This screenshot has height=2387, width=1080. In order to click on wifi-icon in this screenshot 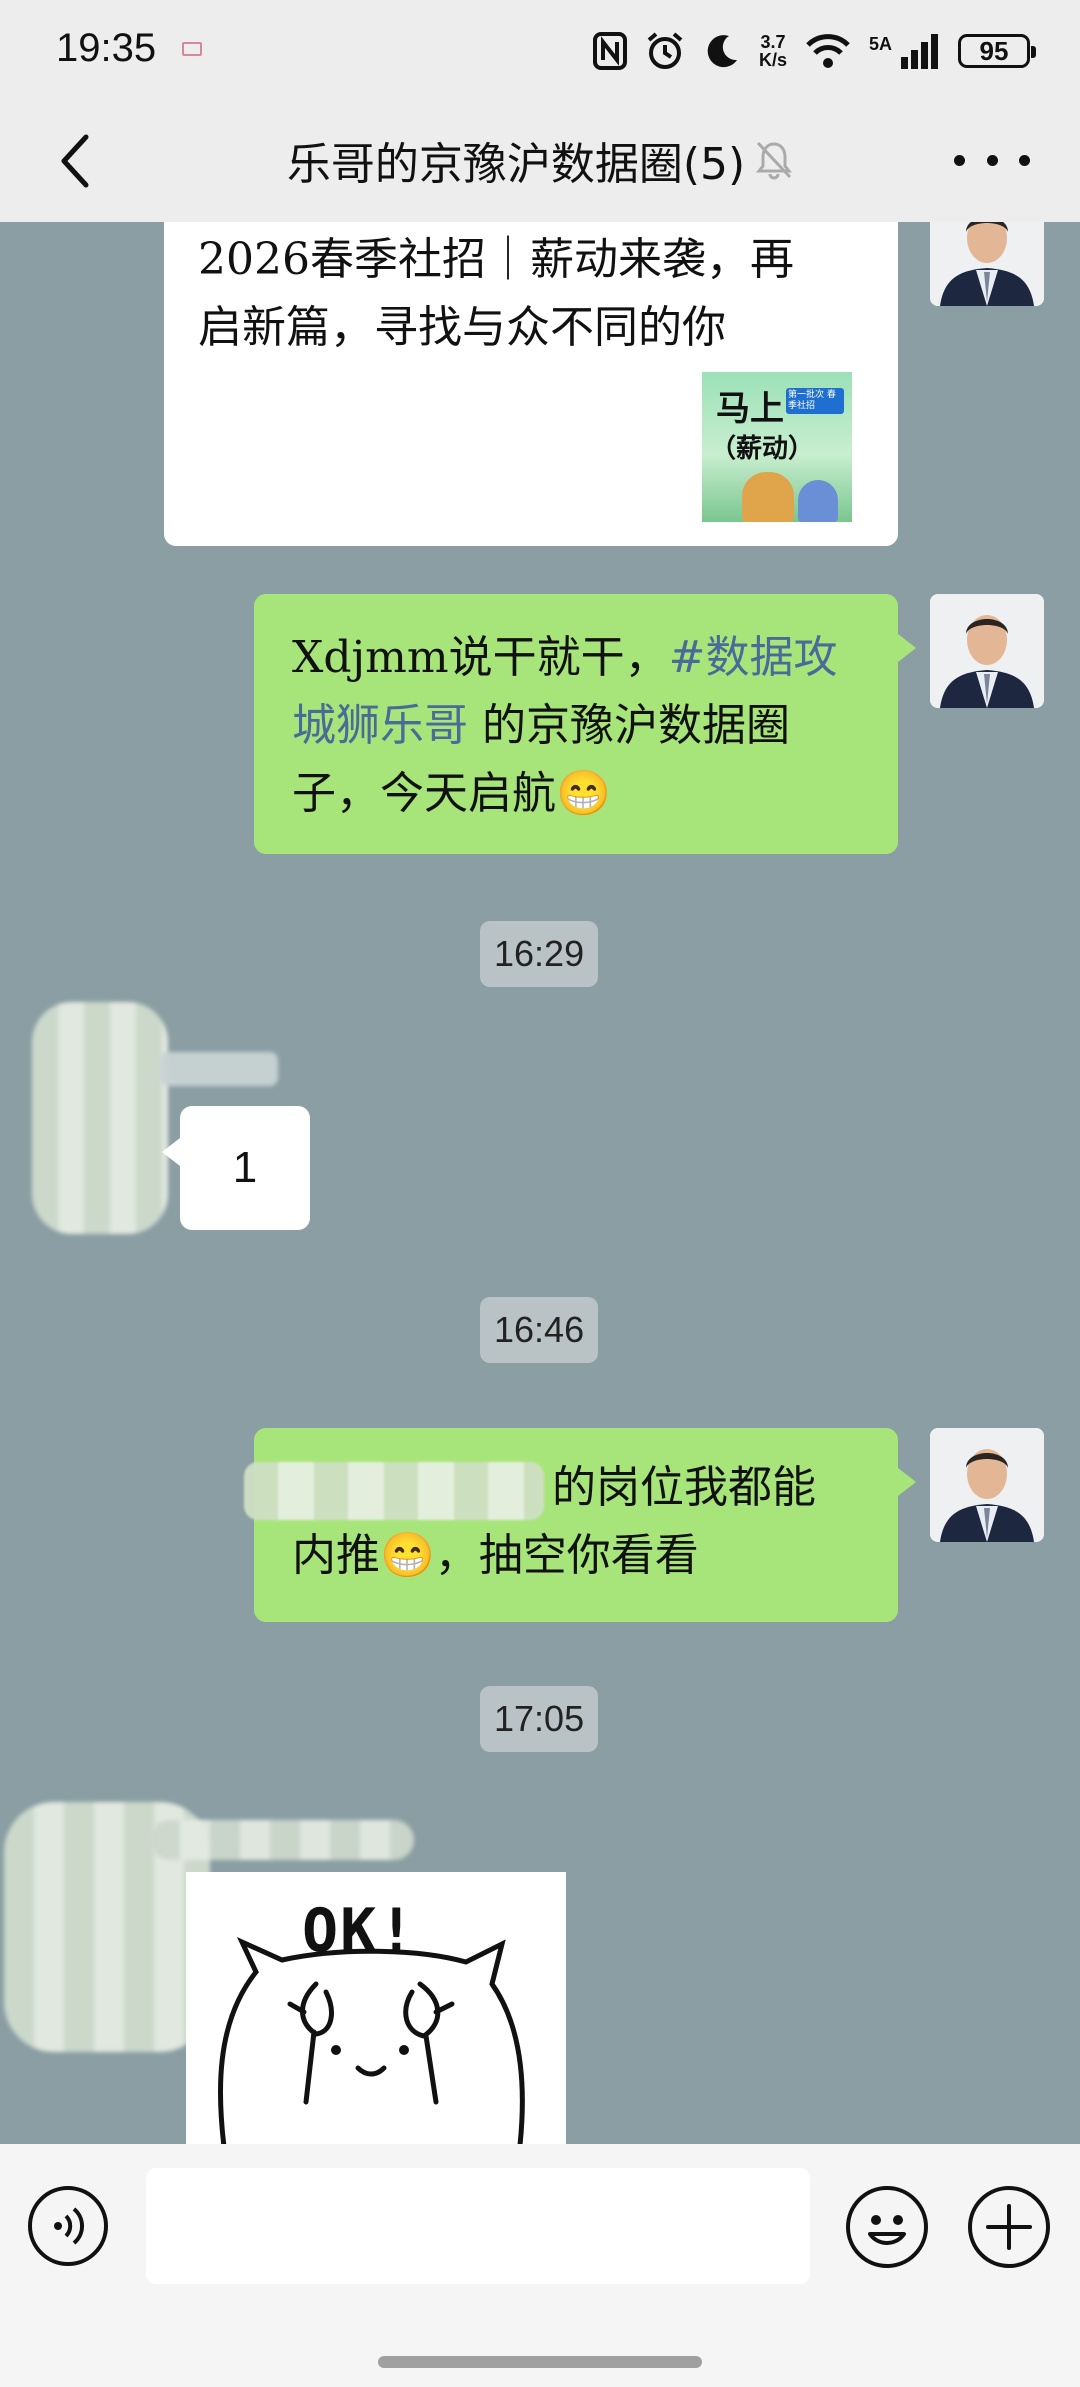, I will do `click(828, 51)`.